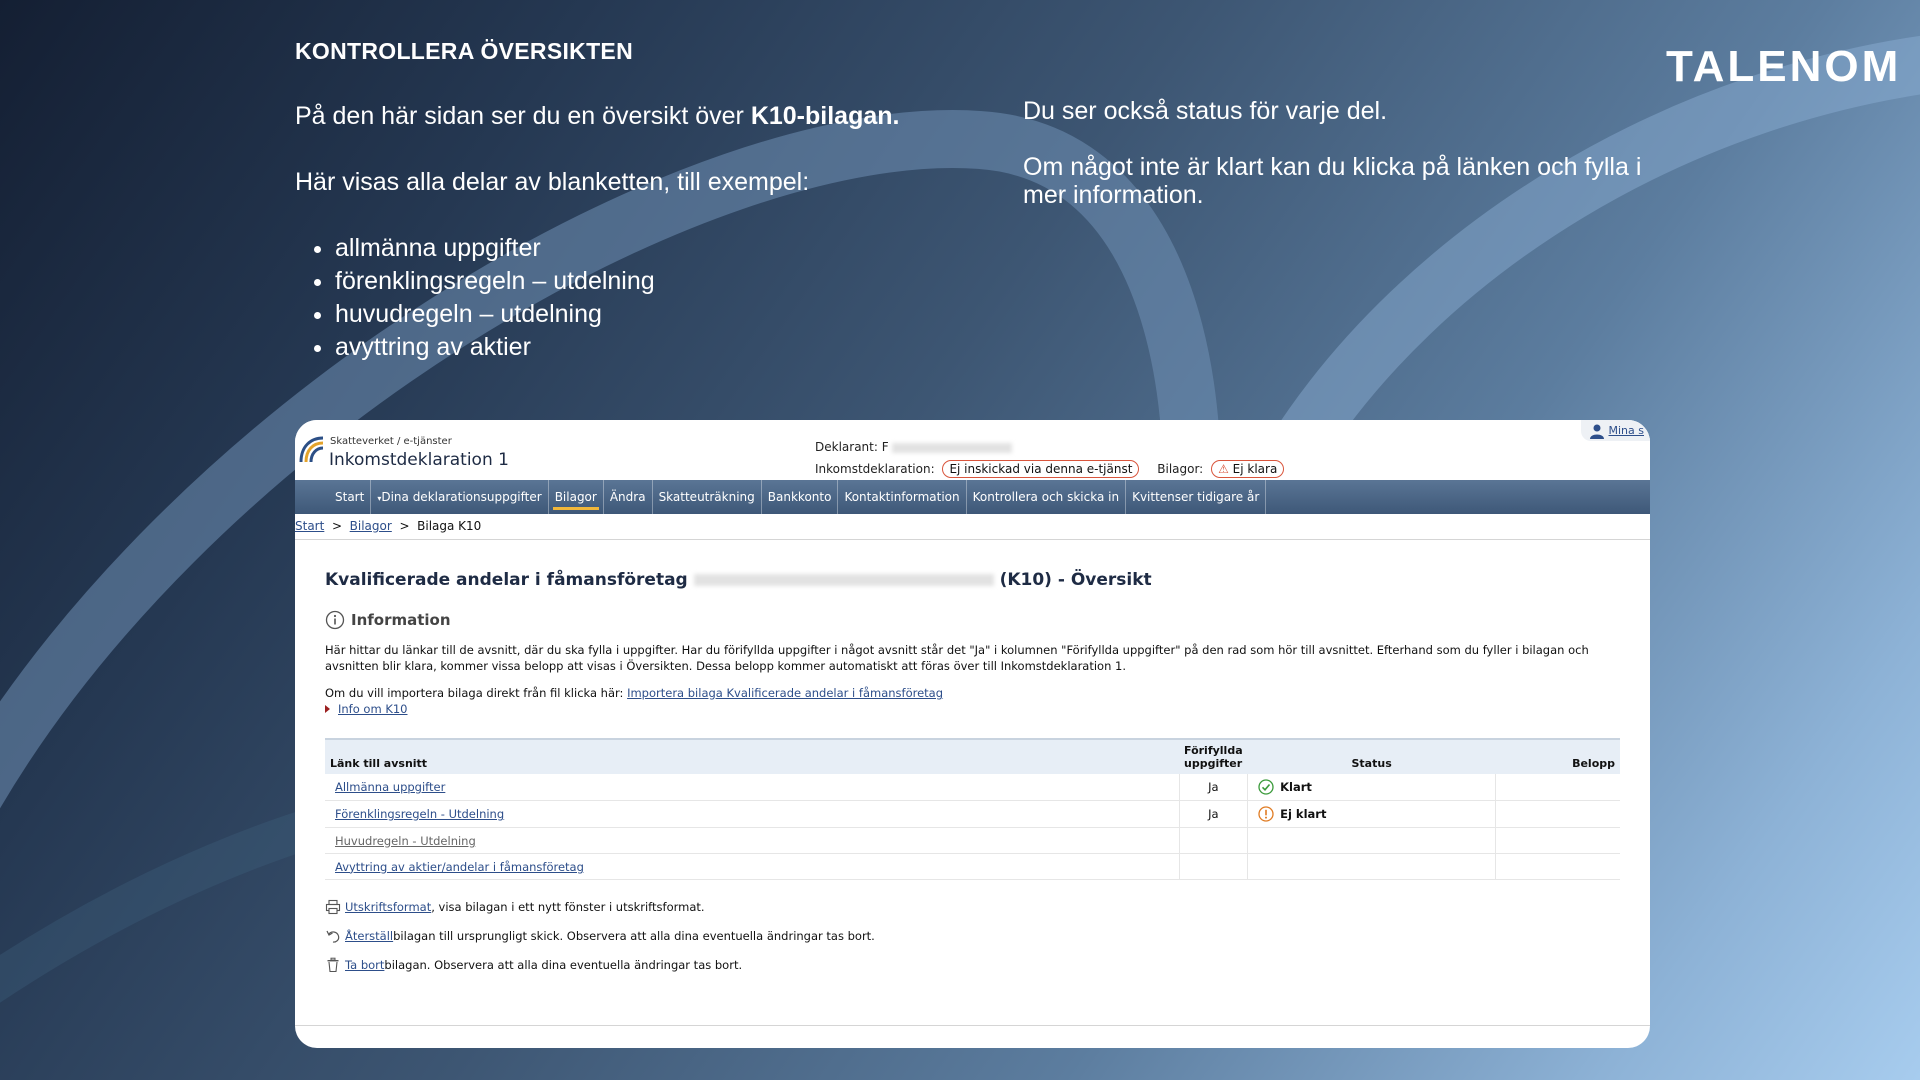  I want to click on declarant-label: Deklarant:, so click(846, 447).